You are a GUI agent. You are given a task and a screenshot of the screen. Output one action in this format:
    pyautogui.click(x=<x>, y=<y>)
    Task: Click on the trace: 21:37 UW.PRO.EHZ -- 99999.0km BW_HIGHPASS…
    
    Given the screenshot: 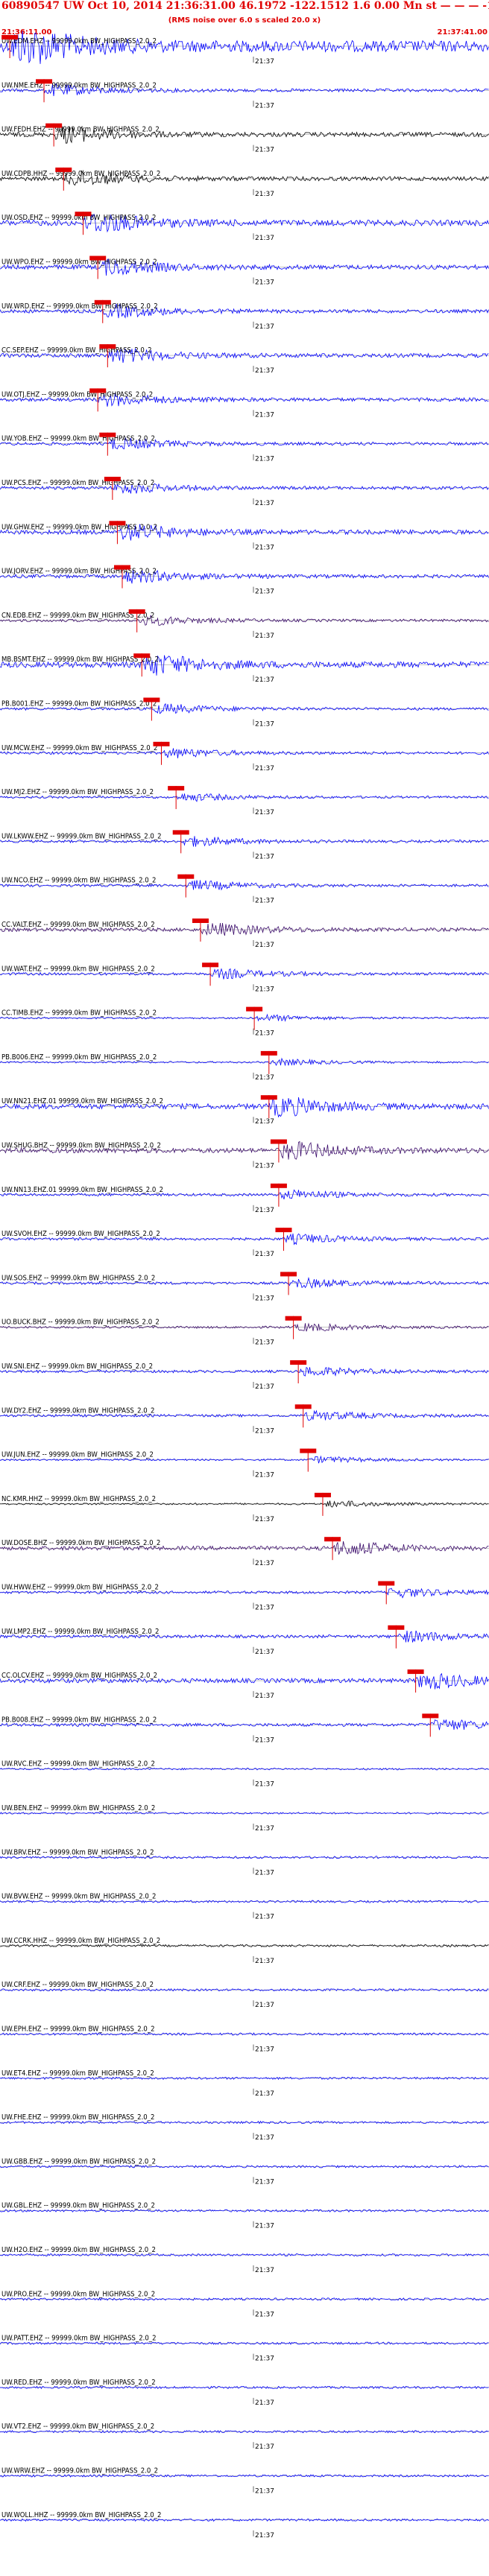 What is the action you would take?
    pyautogui.click(x=245, y=2304)
    